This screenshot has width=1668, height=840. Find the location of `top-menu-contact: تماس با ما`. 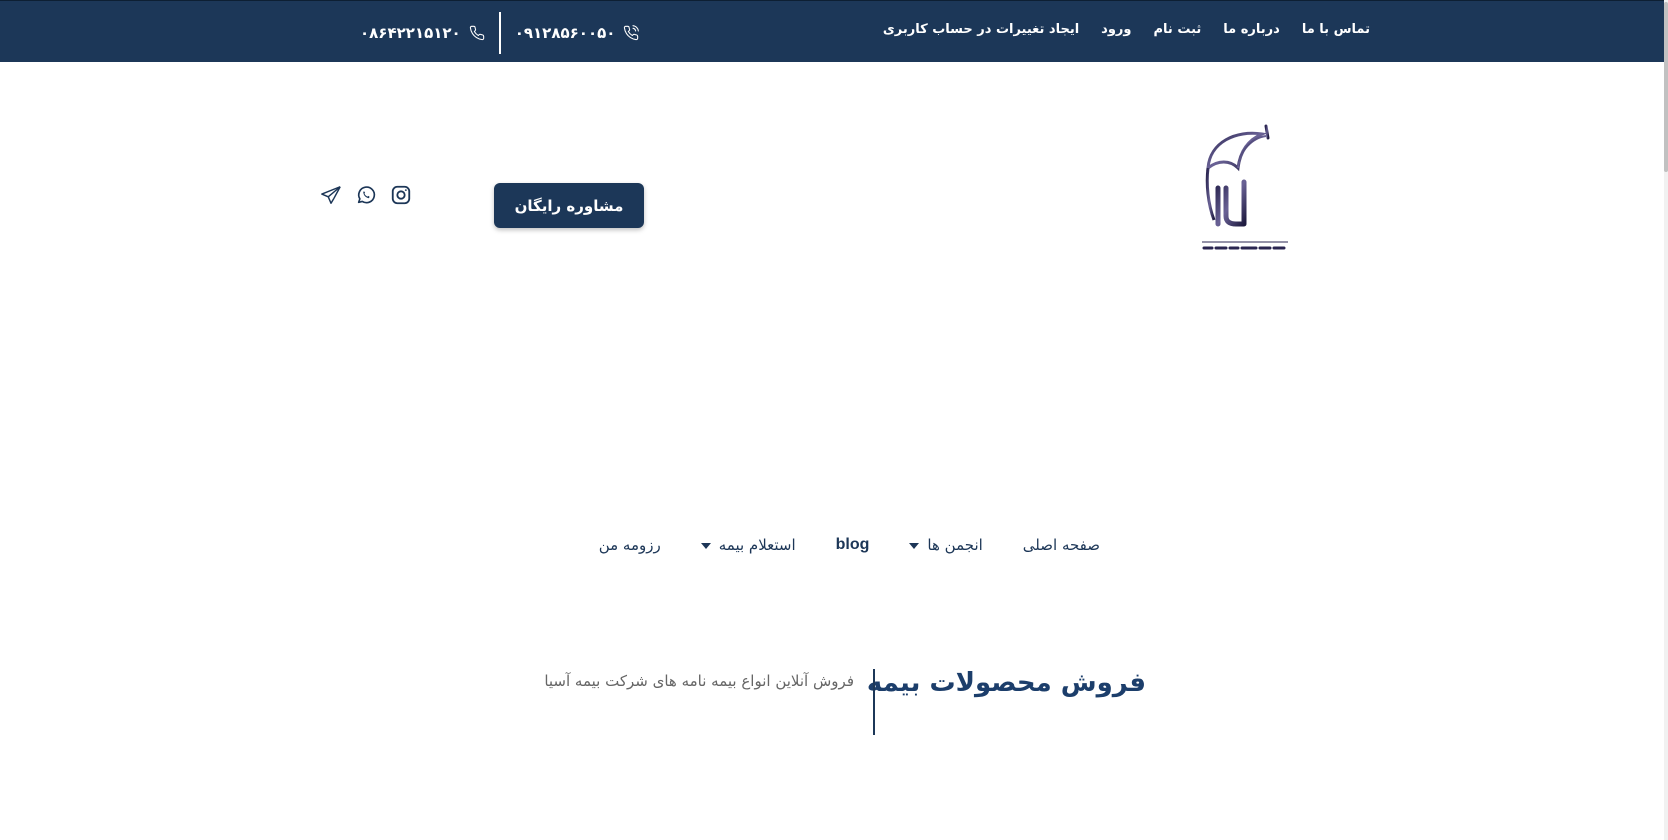

top-menu-contact: تماس با ما is located at coordinates (1336, 29).